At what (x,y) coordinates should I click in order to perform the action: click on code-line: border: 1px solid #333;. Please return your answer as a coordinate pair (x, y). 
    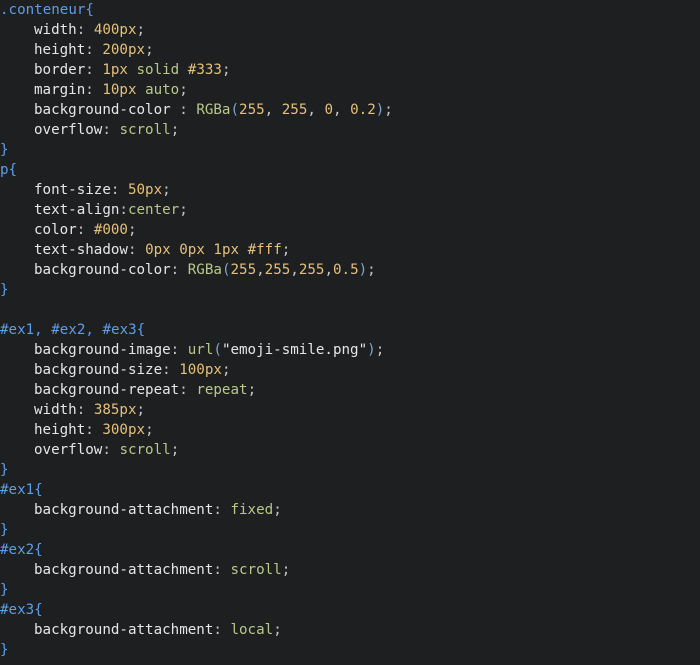
    Looking at the image, I should click on (132, 70).